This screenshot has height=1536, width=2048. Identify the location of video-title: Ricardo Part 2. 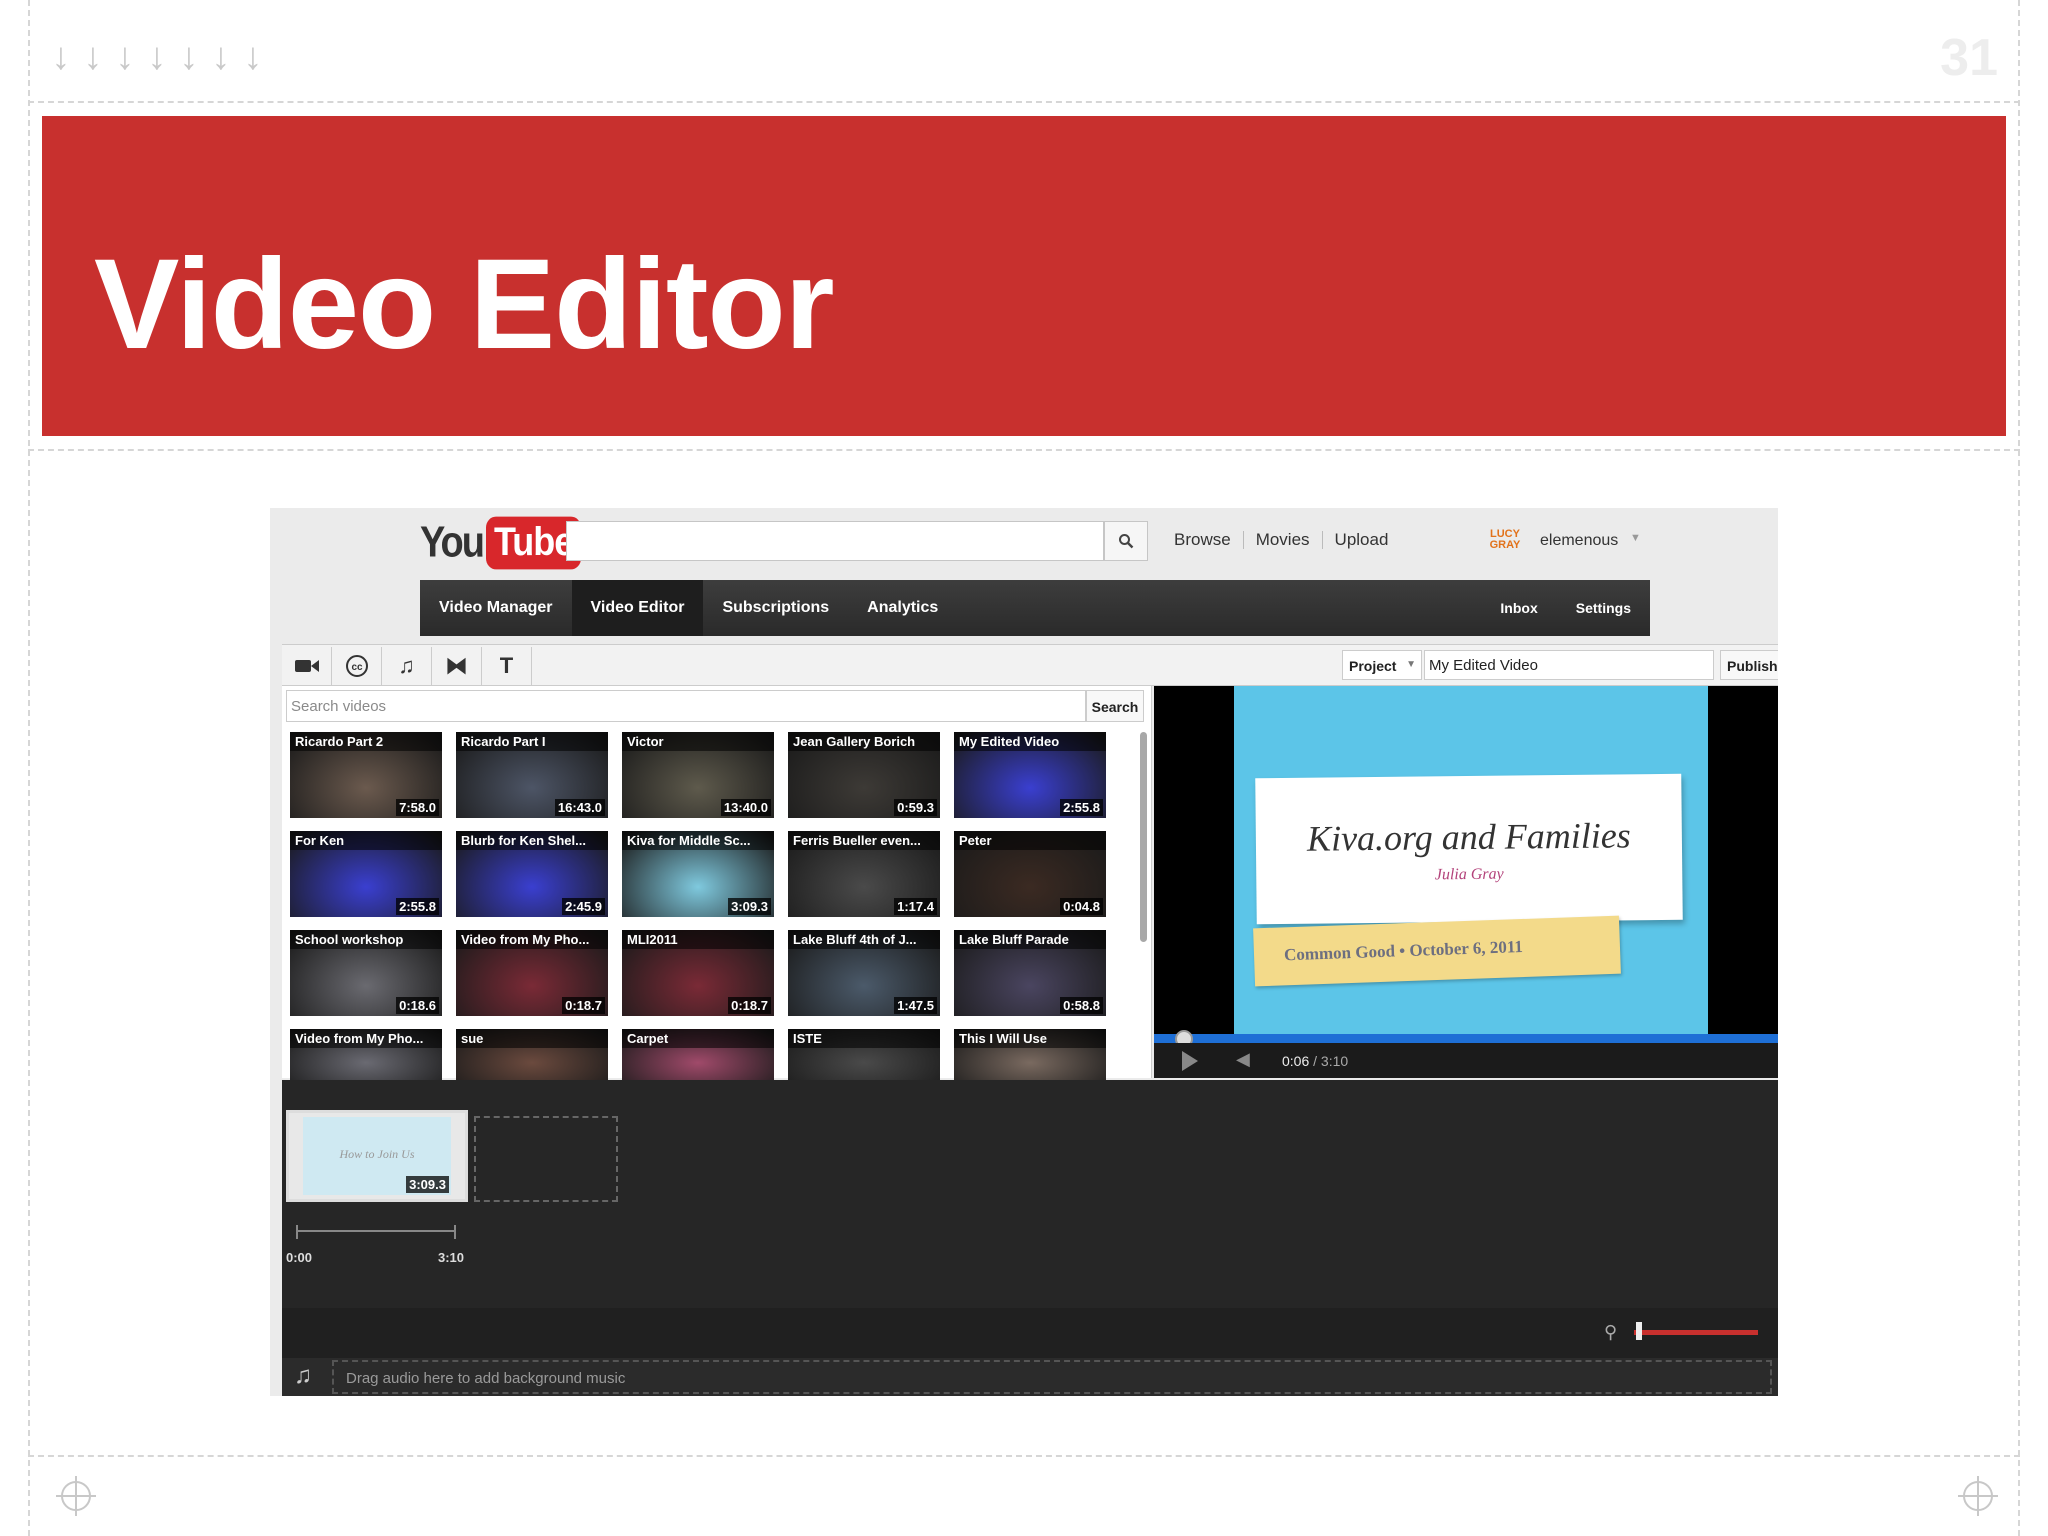
(366, 741).